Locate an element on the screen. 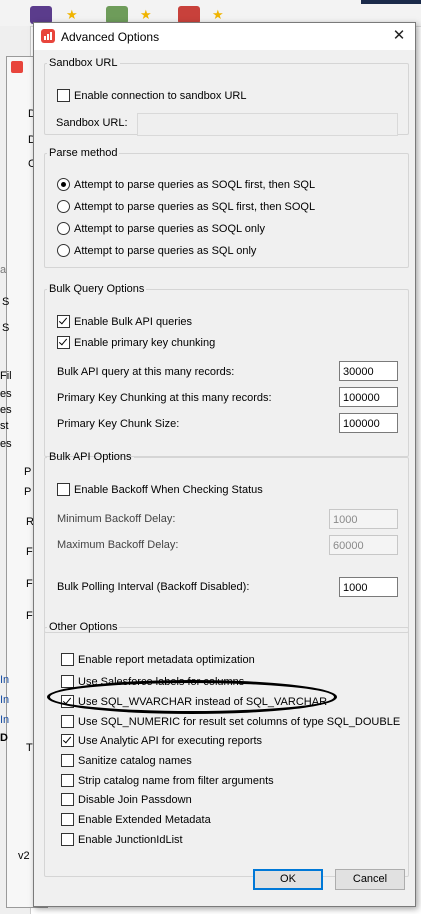 This screenshot has width=421, height=914. close-icon: ✕ is located at coordinates (399, 36).